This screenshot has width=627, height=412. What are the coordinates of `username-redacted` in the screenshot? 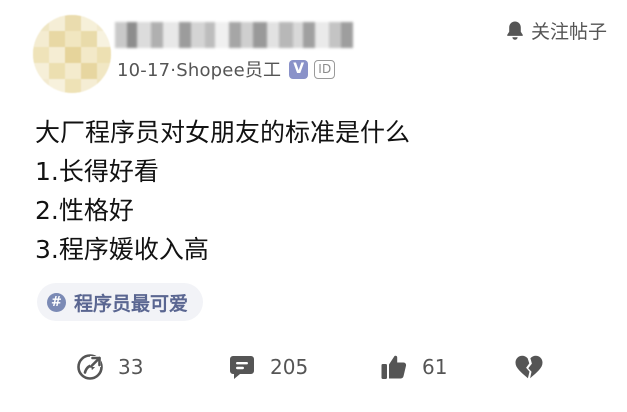 It's located at (234, 35).